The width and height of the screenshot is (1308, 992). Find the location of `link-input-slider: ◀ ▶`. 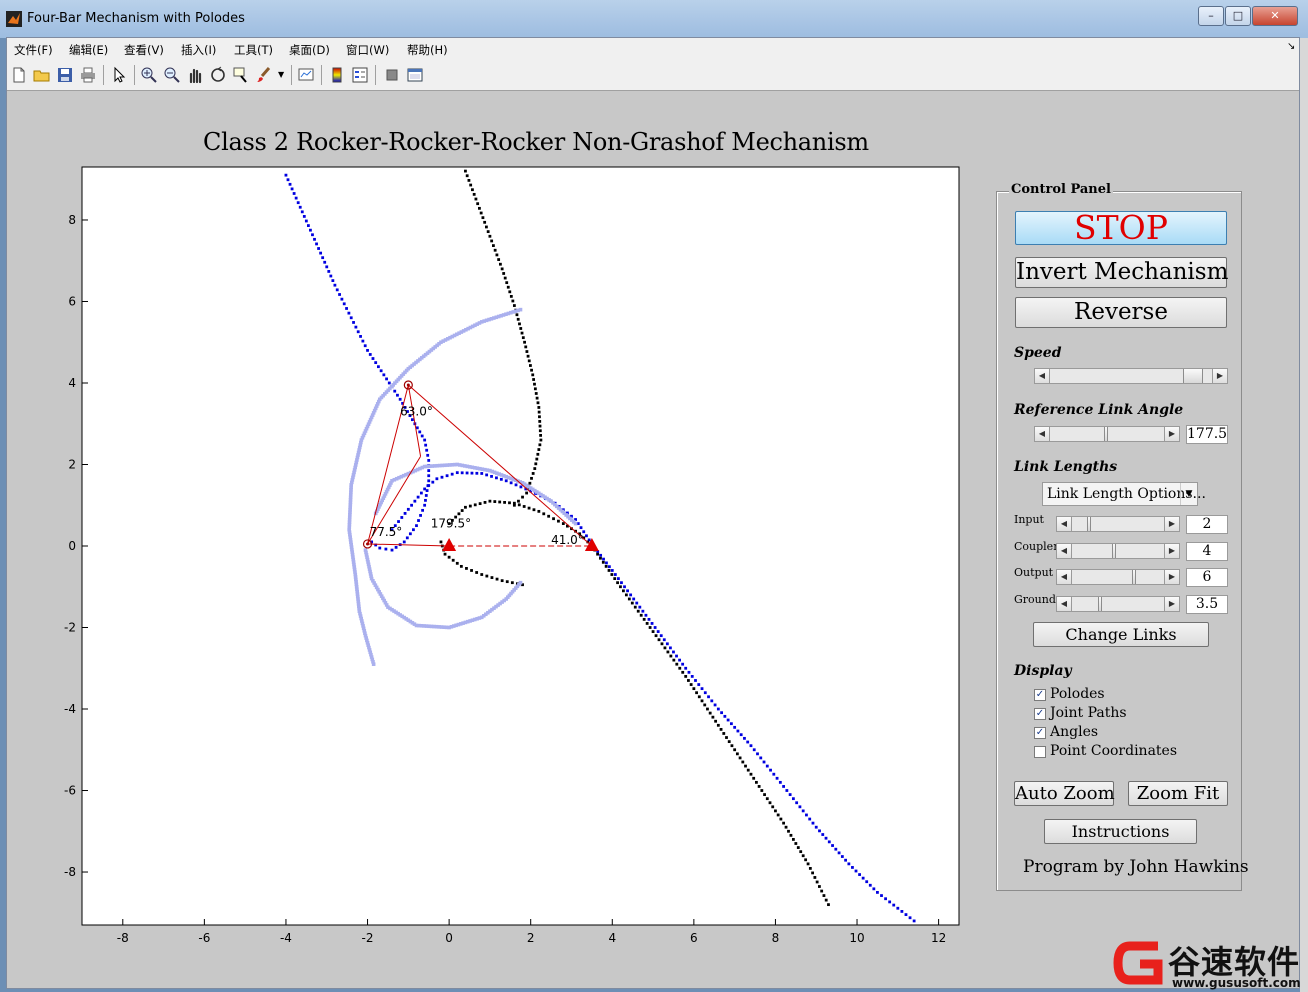

link-input-slider: ◀ ▶ is located at coordinates (1118, 524).